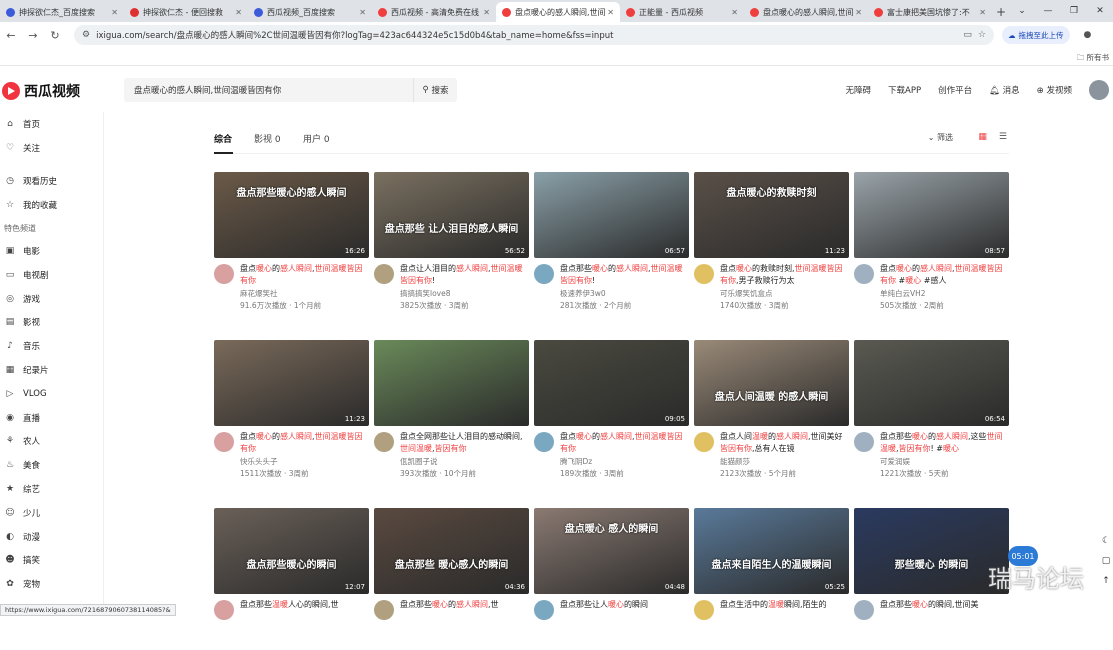  What do you see at coordinates (903, 293) in the screenshot?
I see `author-name: 单纯白云VH2` at bounding box center [903, 293].